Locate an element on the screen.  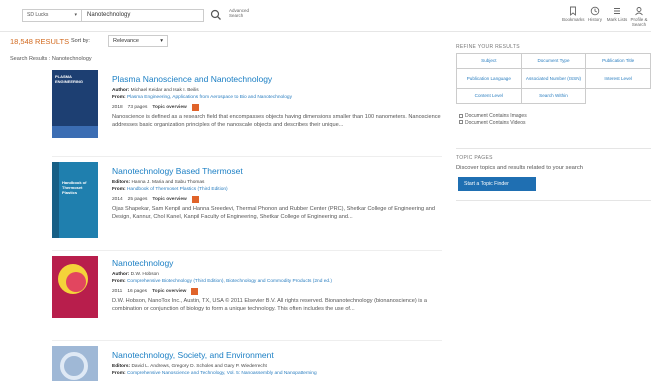
search-icon is located at coordinates (216, 15).